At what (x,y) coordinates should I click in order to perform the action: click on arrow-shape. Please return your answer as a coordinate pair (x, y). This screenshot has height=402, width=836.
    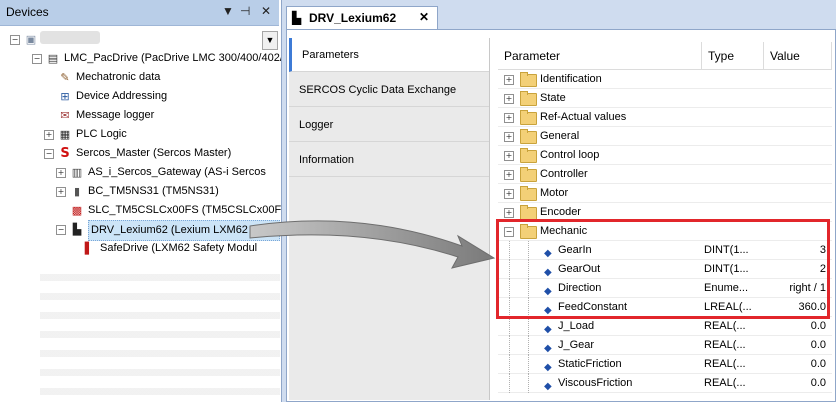
    Looking at the image, I should click on (372, 244).